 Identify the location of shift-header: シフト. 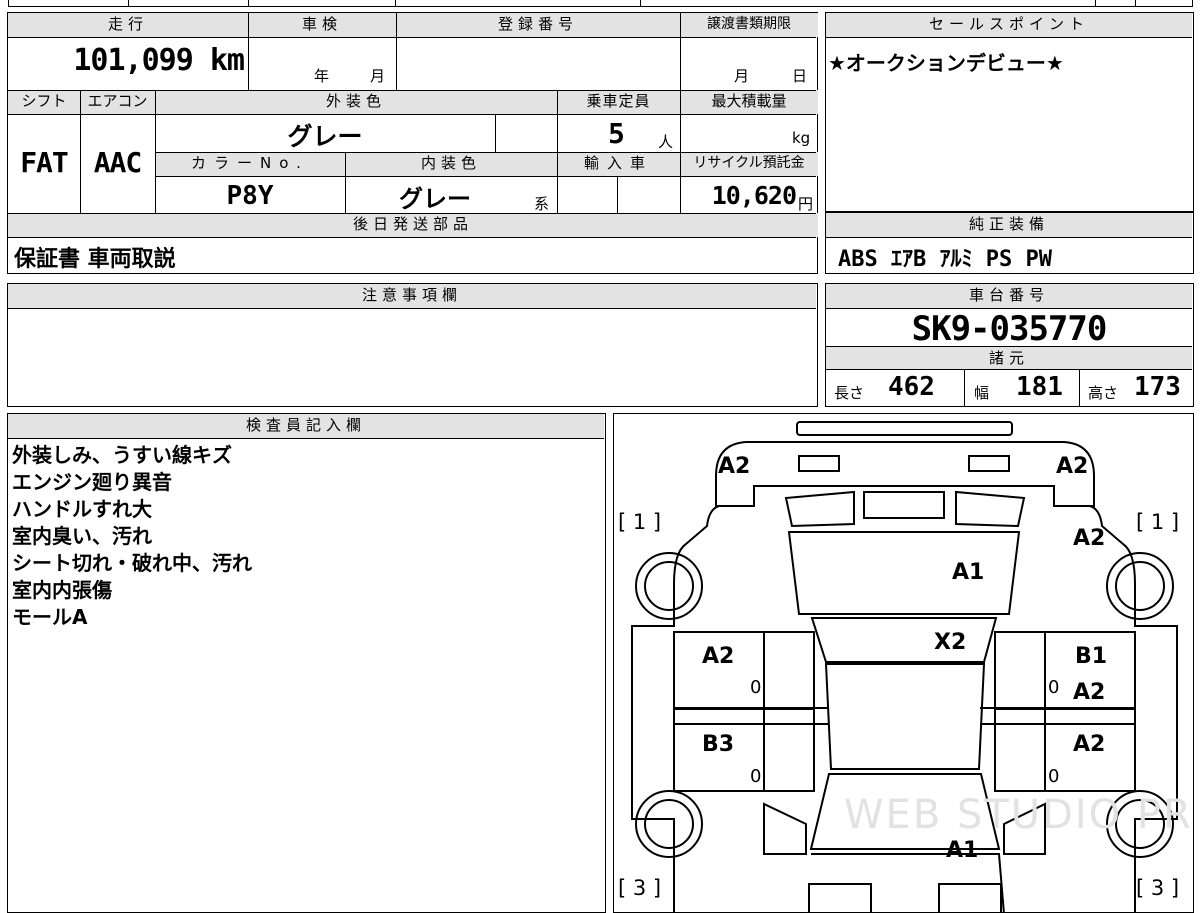
(44, 102).